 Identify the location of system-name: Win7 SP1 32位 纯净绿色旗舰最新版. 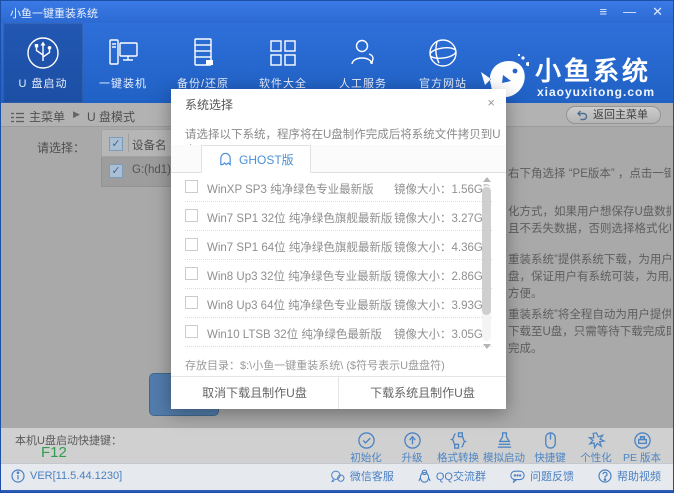
(300, 219).